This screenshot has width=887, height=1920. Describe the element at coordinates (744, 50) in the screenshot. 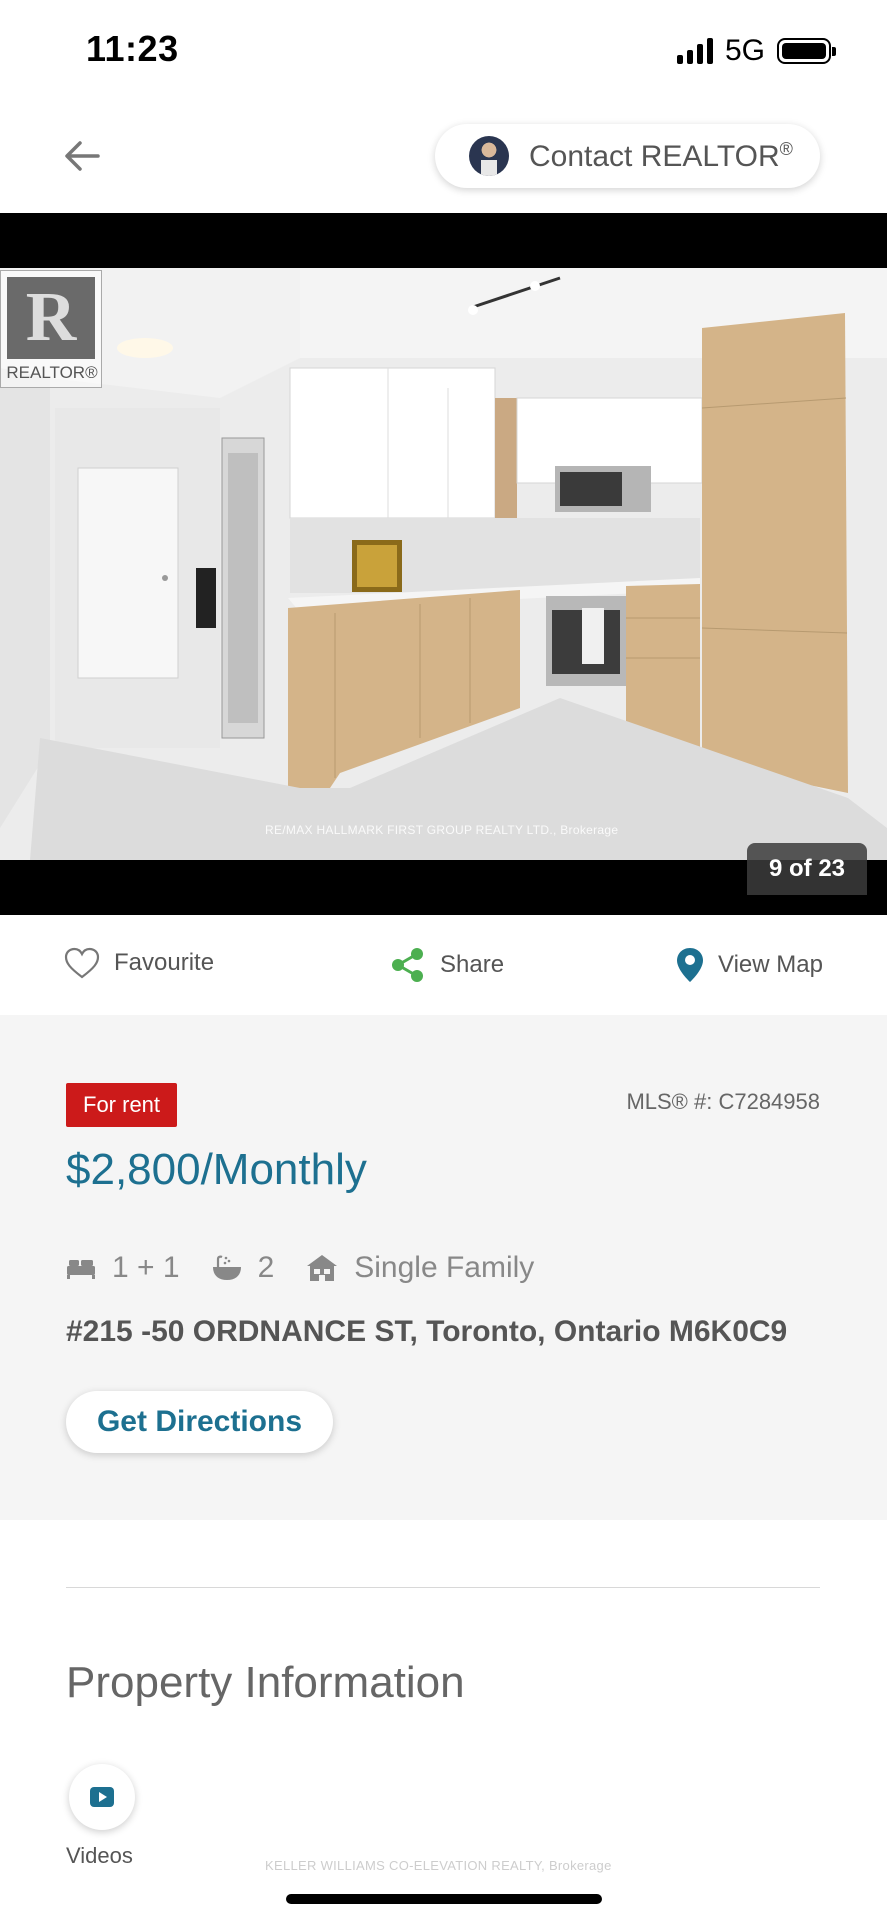

I see `network-label: 5G` at that location.